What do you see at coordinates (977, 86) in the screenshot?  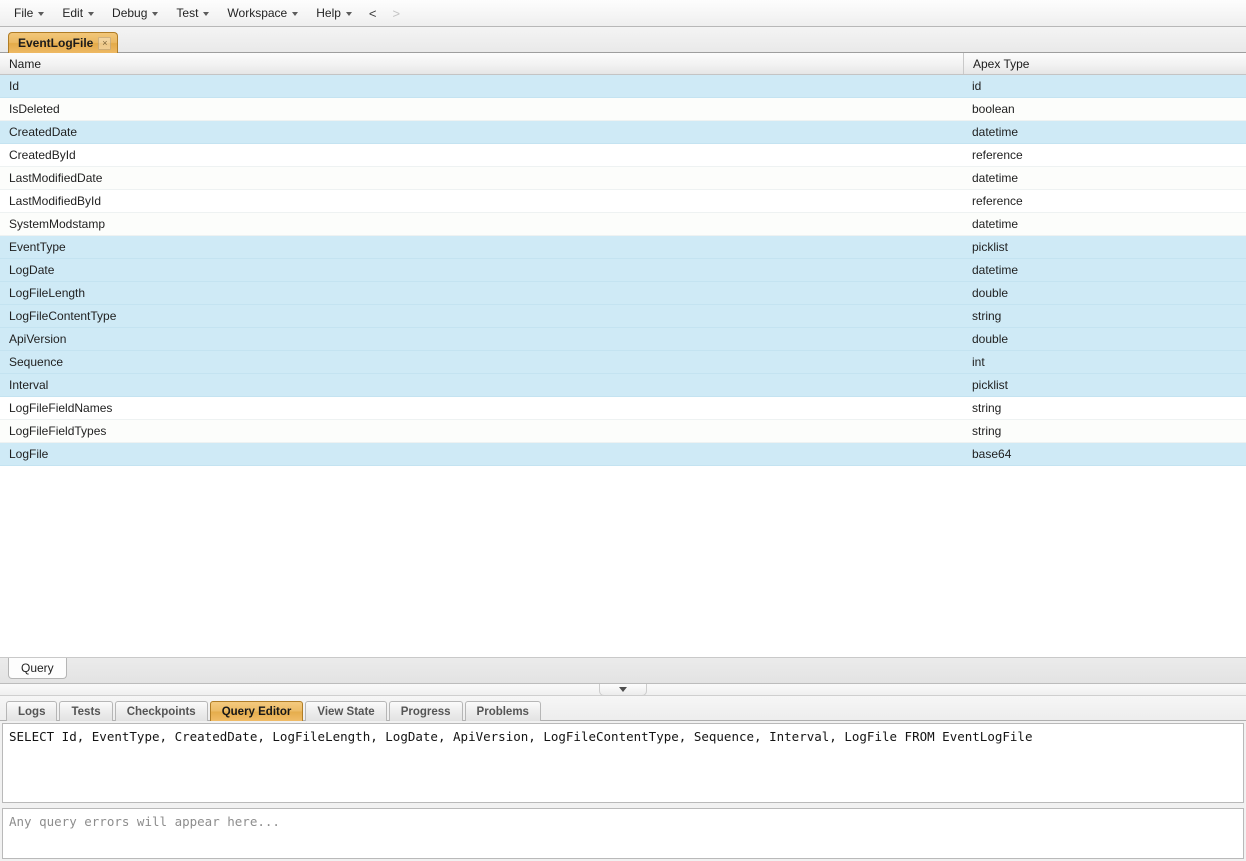 I see `cell-apex-type: id` at bounding box center [977, 86].